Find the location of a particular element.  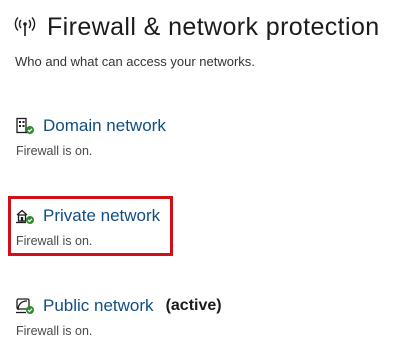

page-title: Firewall & network protection is located at coordinates (213, 27).